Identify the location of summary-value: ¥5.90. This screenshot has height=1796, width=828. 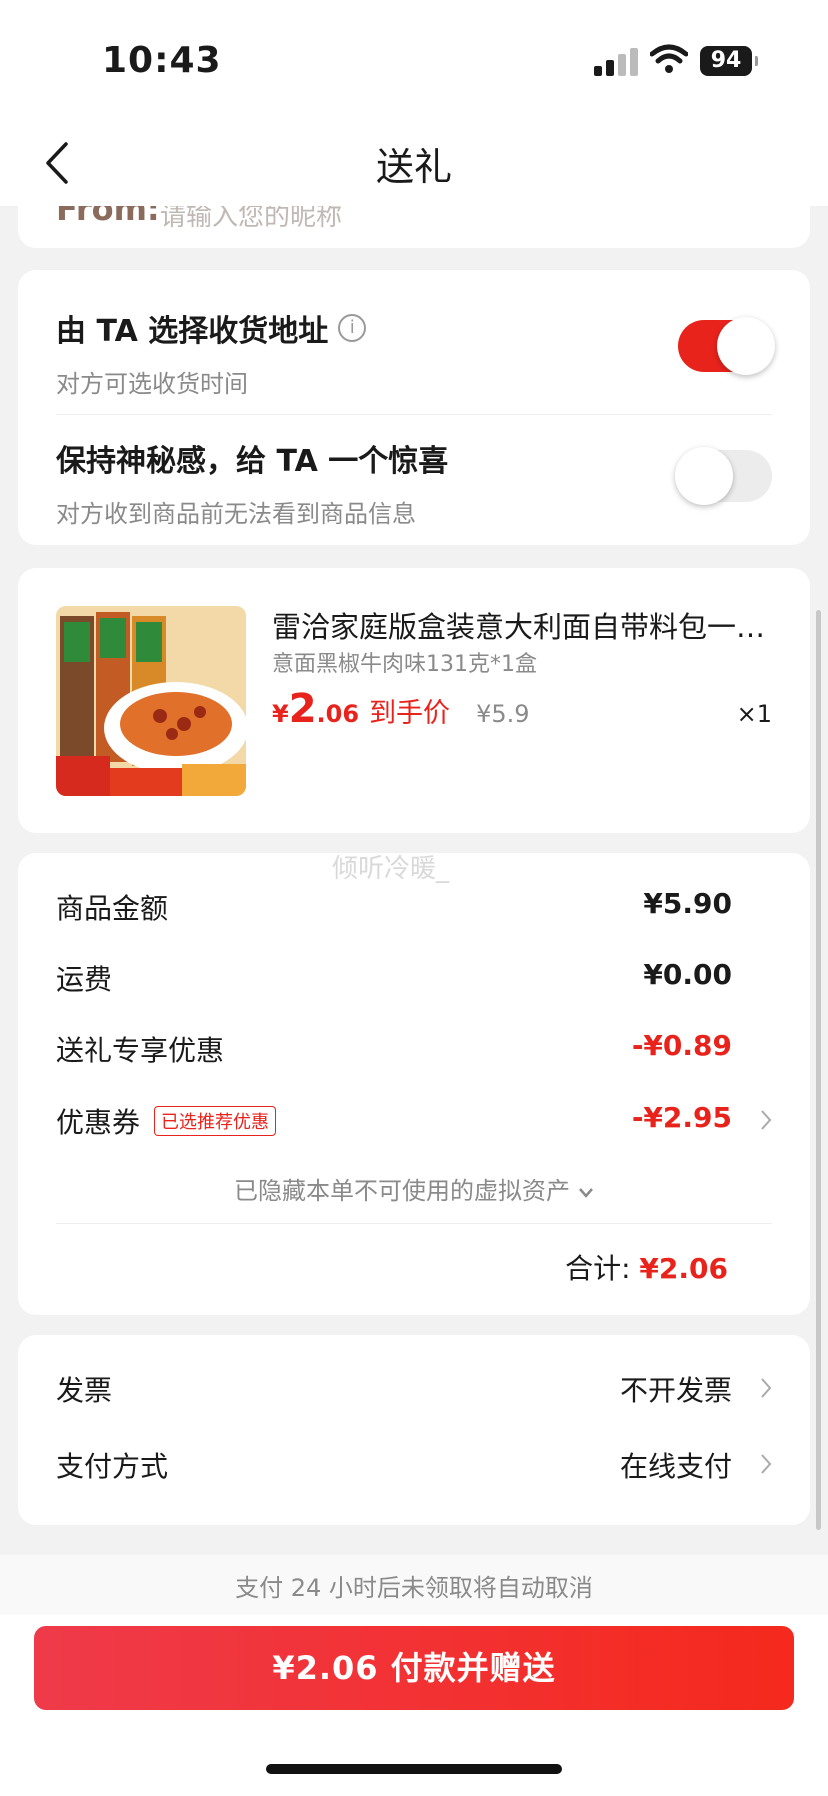
(687, 903).